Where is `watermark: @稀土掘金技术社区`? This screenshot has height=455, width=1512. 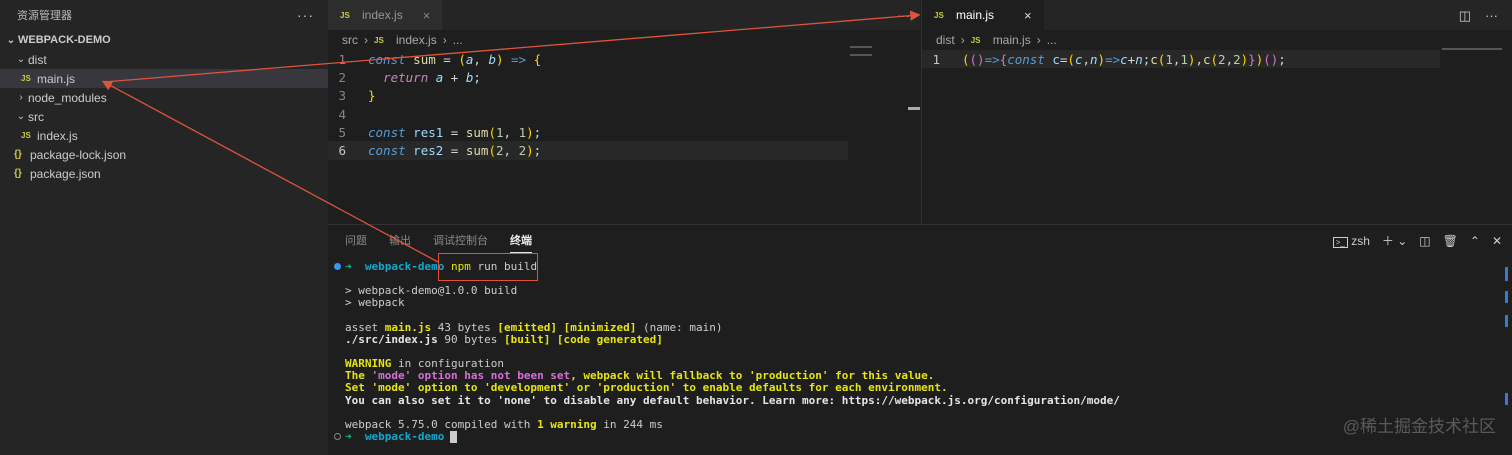 watermark: @稀土掘金技术社区 is located at coordinates (1419, 426).